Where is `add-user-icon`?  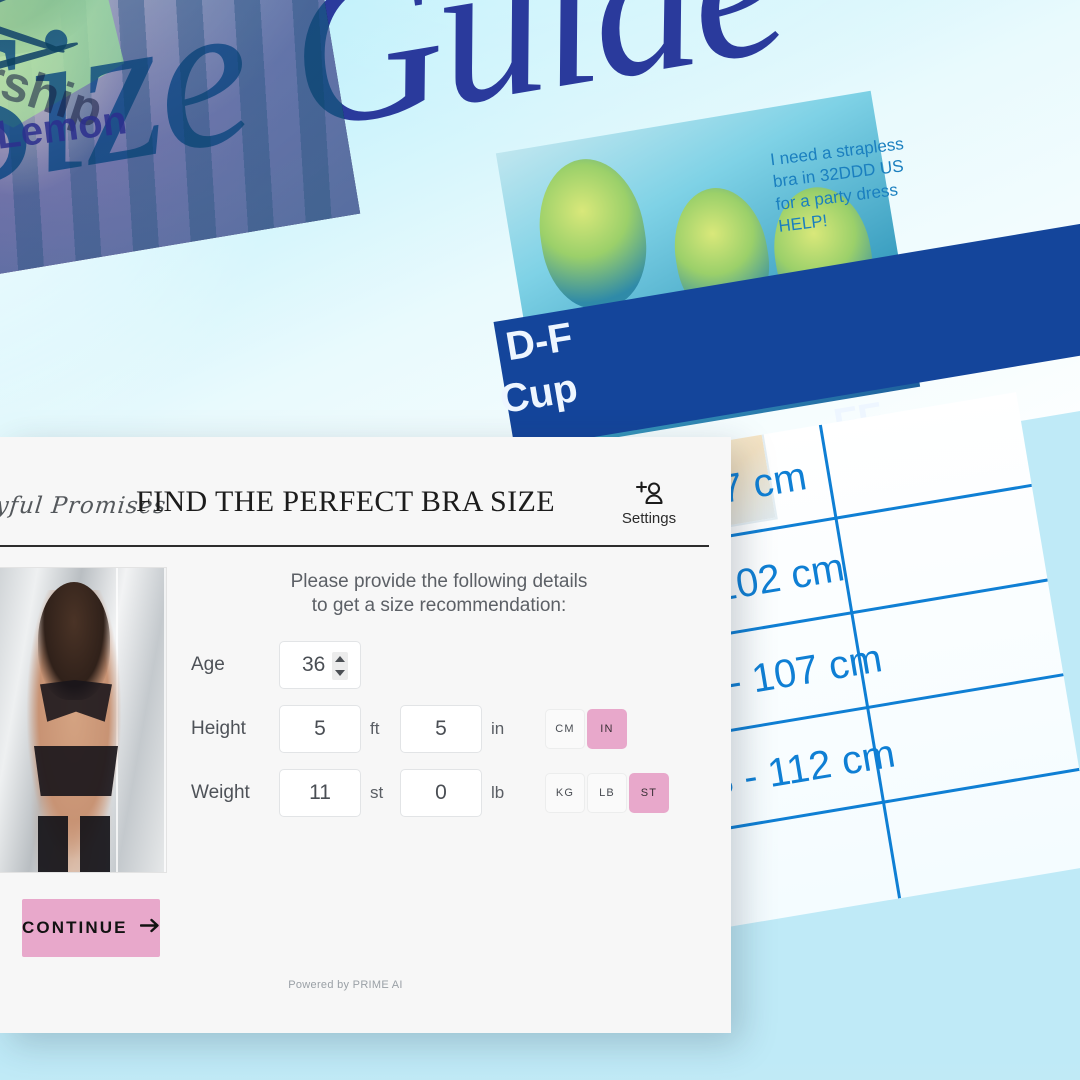 add-user-icon is located at coordinates (649, 494).